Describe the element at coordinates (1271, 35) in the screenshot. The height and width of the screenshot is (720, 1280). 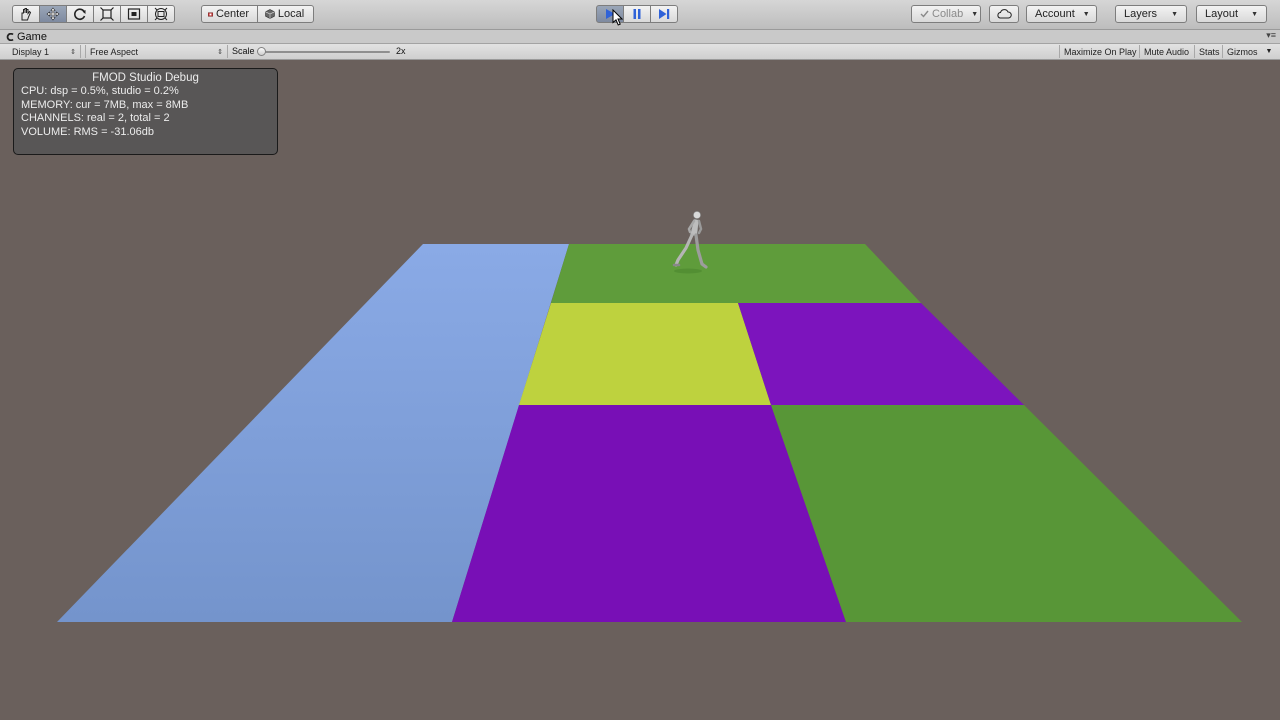
I see `tab-menu-icon: ▾≡` at that location.